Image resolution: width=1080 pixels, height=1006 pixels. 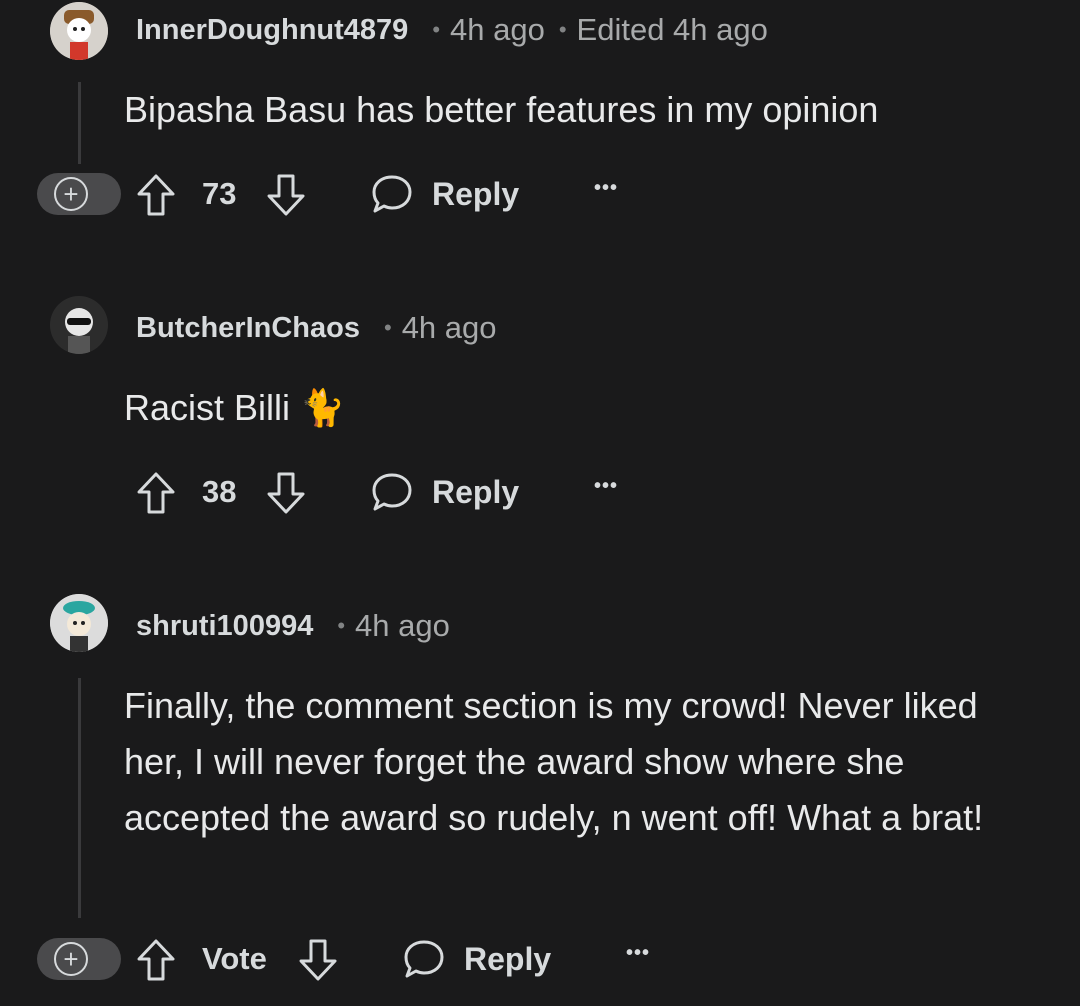 What do you see at coordinates (219, 193) in the screenshot?
I see `vote-count: 73` at bounding box center [219, 193].